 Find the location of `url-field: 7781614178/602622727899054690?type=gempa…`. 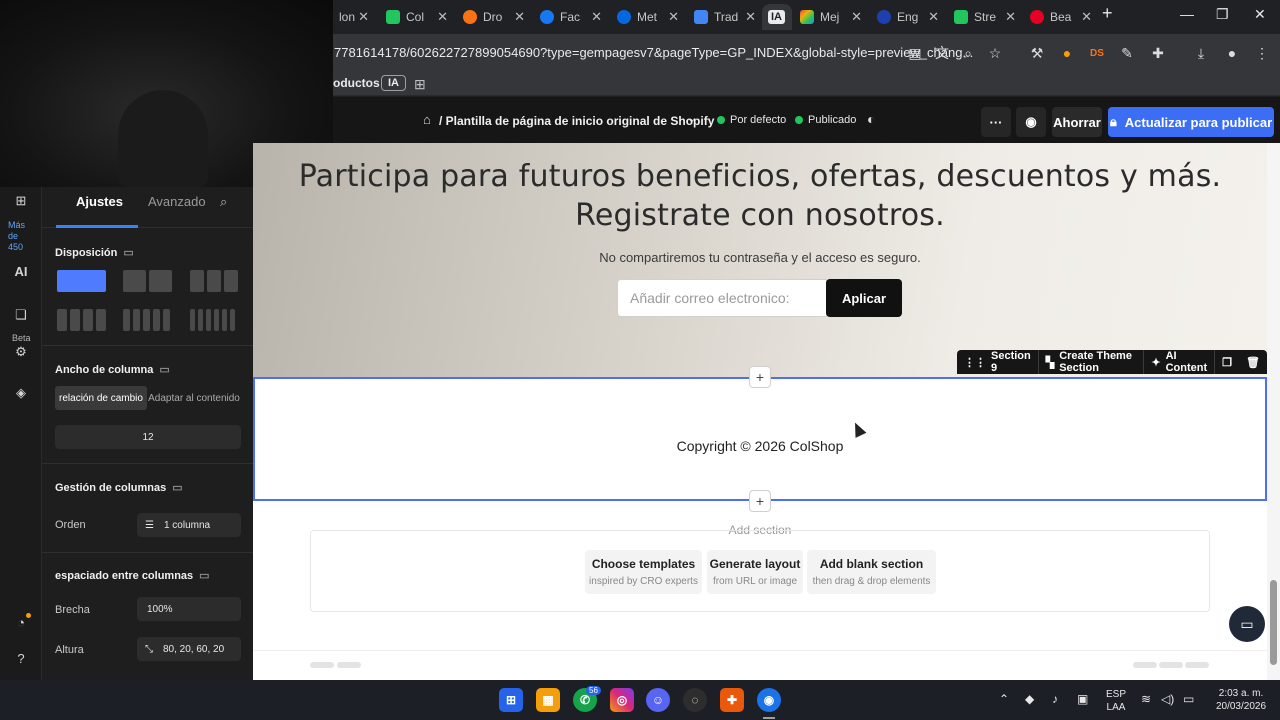

url-field: 7781614178/602622727899054690?type=gempa… is located at coordinates (653, 52).